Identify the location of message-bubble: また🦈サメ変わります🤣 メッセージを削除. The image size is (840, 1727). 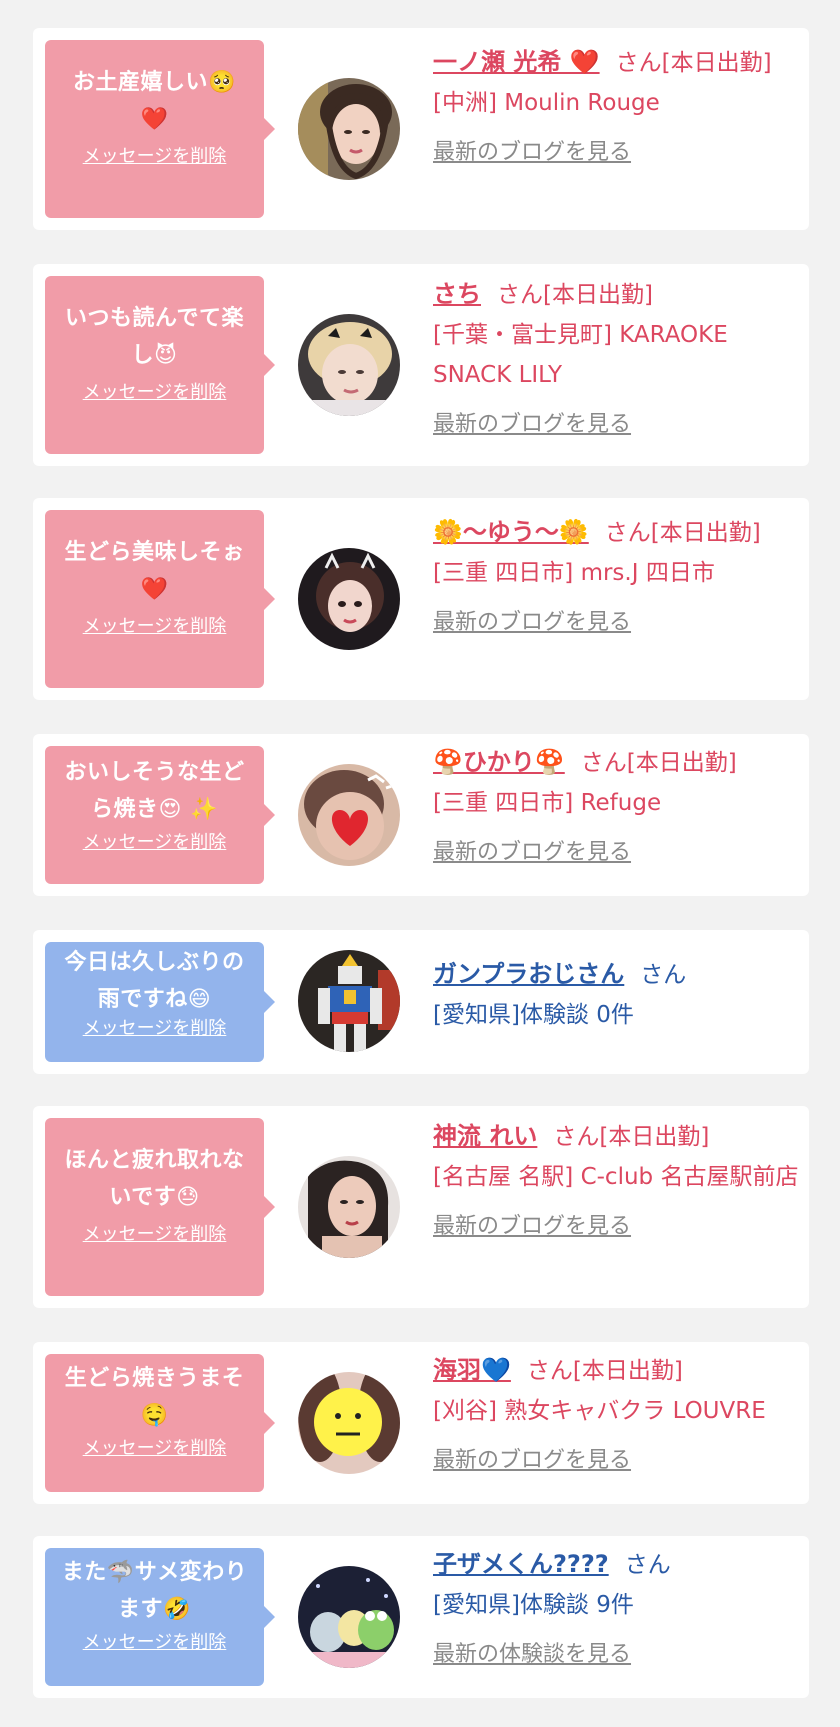
(160, 1617).